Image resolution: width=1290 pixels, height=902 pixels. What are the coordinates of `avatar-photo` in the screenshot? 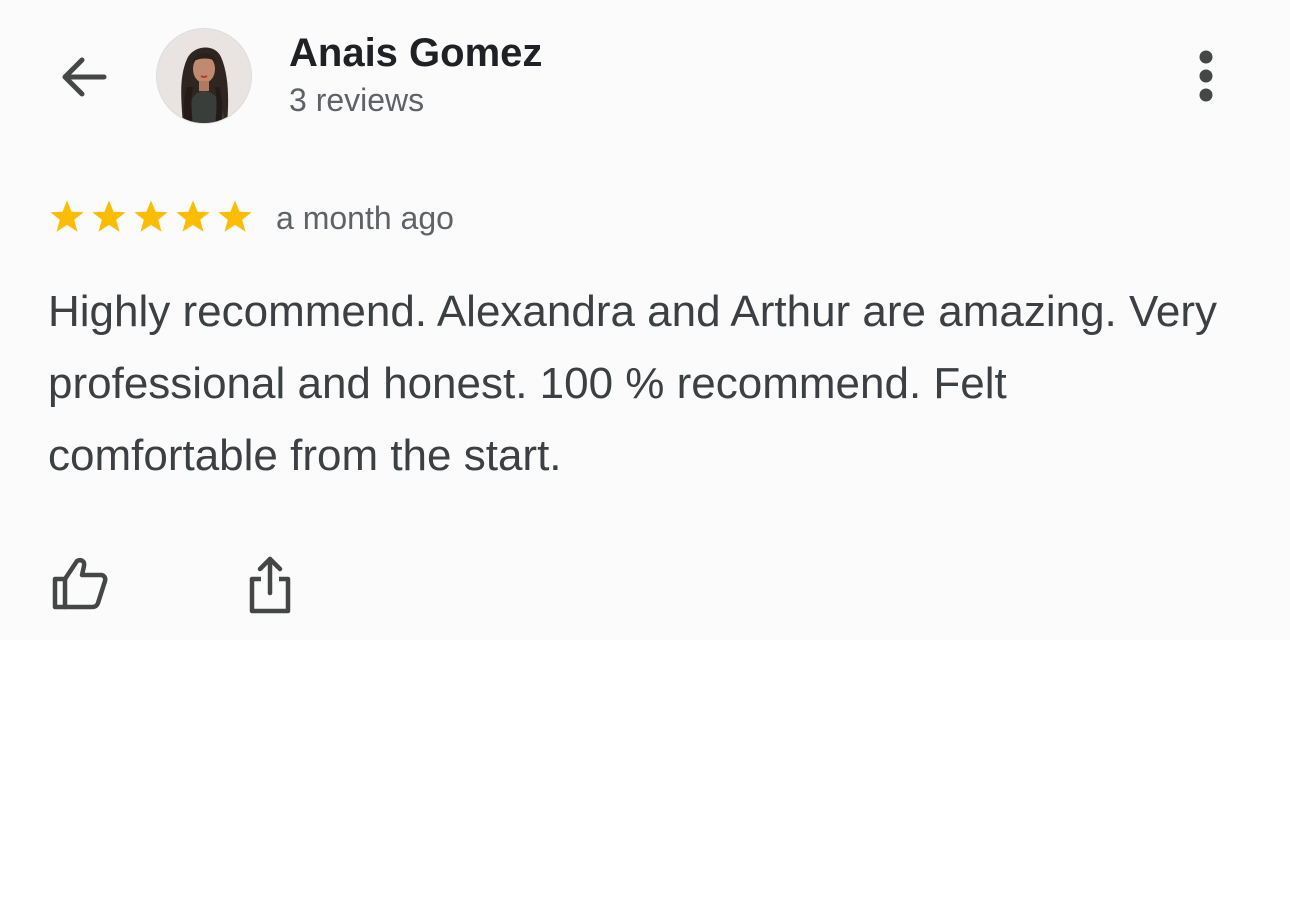 It's located at (204, 76).